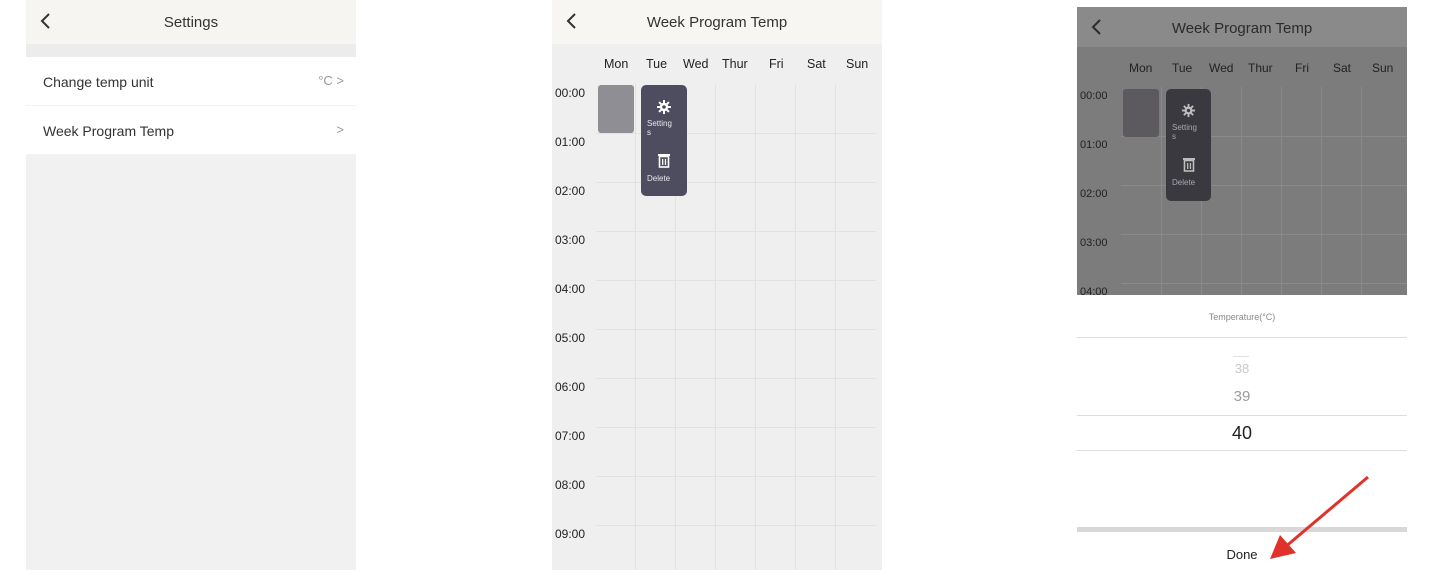 The width and height of the screenshot is (1430, 574). I want to click on time-label: 04:00, so click(570, 289).